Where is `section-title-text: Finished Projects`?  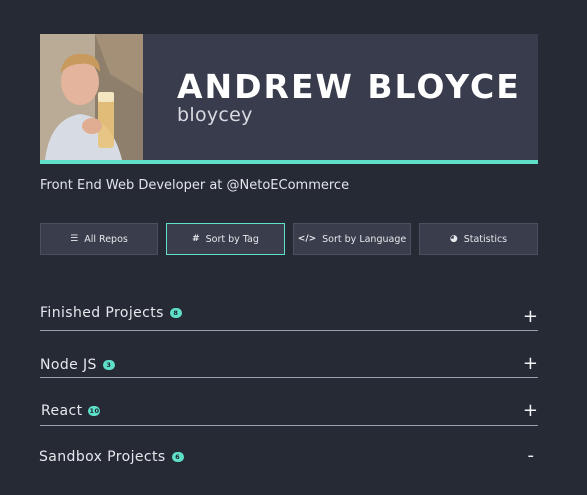 section-title-text: Finished Projects is located at coordinates (102, 313).